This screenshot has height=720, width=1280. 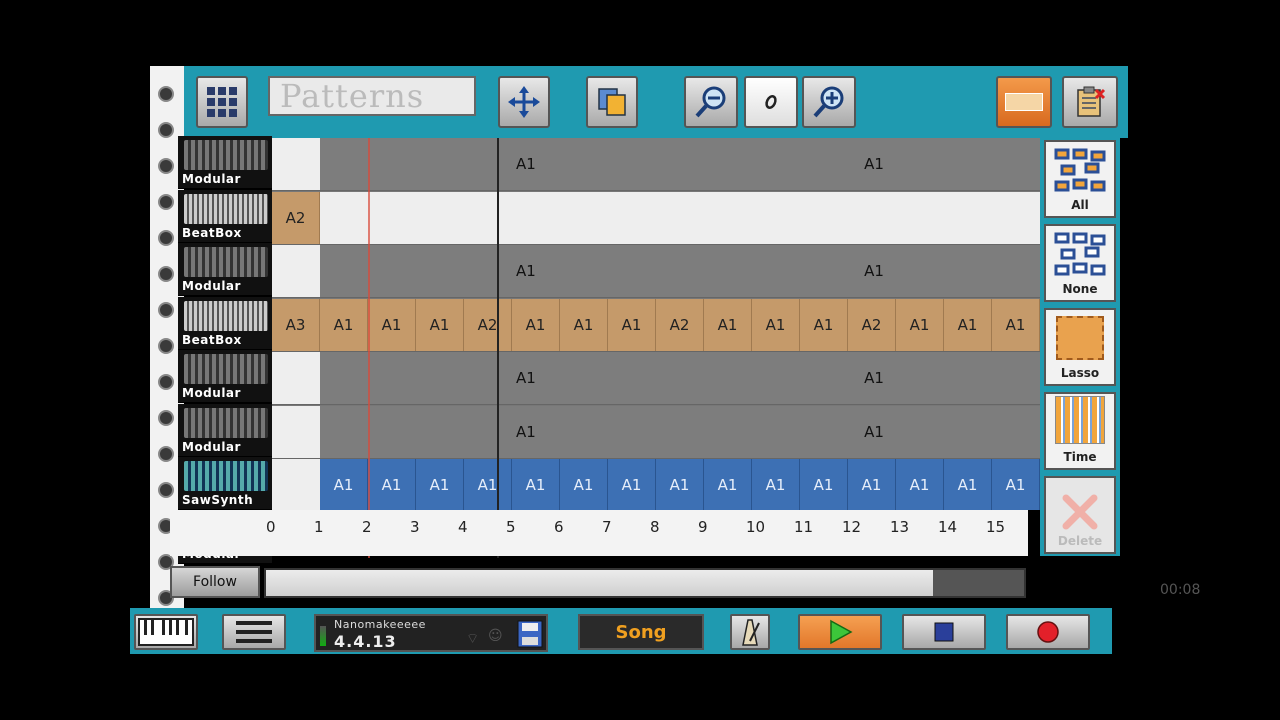 I want to click on keyboard-icon, so click(x=166, y=632).